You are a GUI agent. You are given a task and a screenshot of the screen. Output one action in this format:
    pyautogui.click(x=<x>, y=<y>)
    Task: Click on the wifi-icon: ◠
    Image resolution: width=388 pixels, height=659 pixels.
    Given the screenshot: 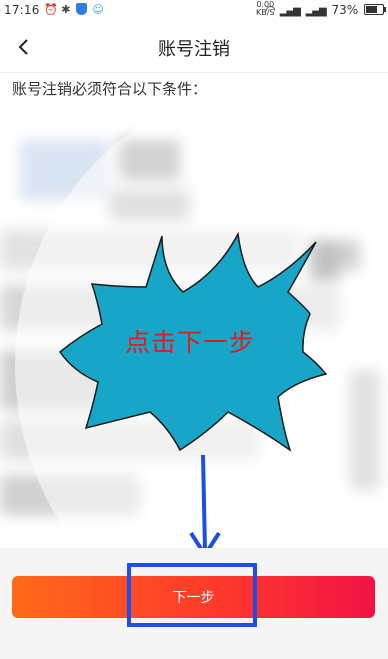 What is the action you would take?
    pyautogui.click(x=270, y=10)
    